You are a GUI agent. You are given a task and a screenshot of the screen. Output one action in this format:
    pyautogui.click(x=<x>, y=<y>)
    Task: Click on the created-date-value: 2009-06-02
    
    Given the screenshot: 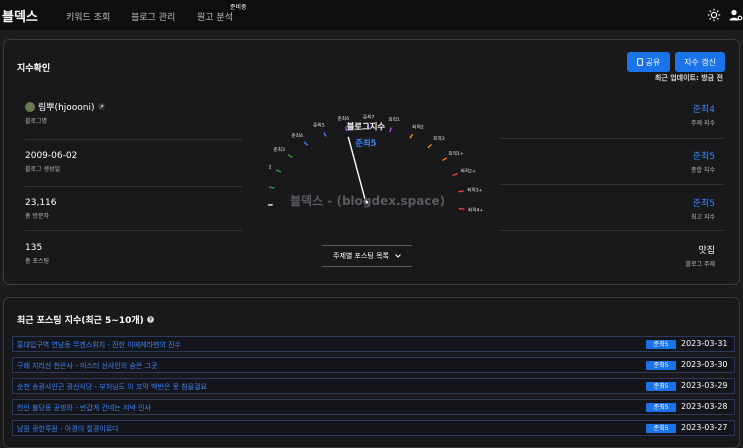 What is the action you would take?
    pyautogui.click(x=51, y=156)
    